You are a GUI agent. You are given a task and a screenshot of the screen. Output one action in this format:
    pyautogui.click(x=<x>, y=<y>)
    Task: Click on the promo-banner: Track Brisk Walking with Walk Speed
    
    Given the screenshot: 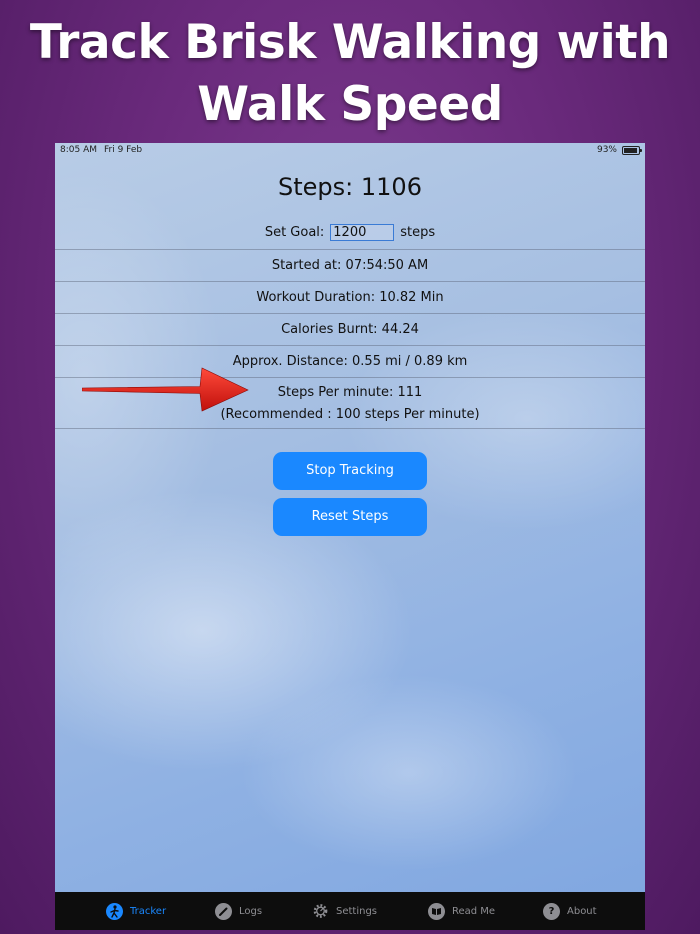 What is the action you would take?
    pyautogui.click(x=350, y=74)
    